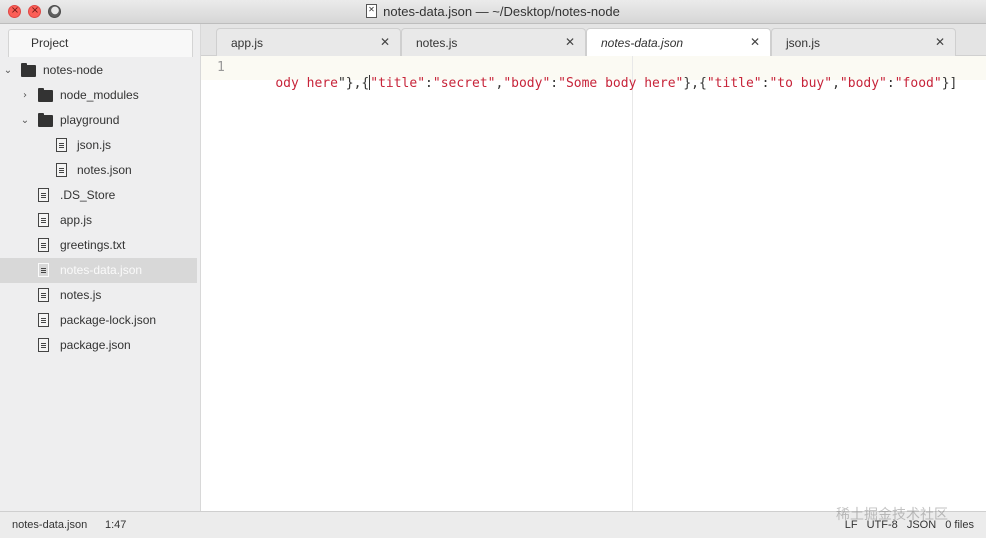  Describe the element at coordinates (81, 295) in the screenshot. I see `tree-item-label: notes.js` at that location.